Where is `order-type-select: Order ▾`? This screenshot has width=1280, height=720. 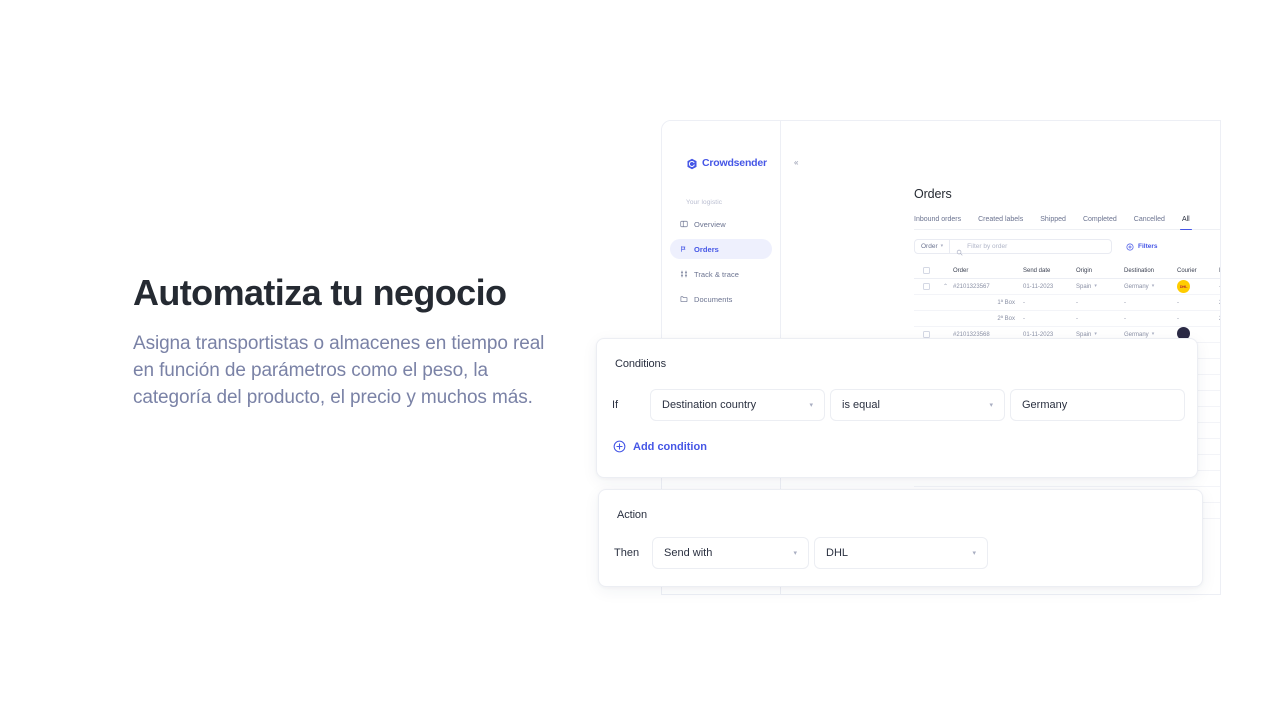
order-type-select: Order ▾ is located at coordinates (933, 246).